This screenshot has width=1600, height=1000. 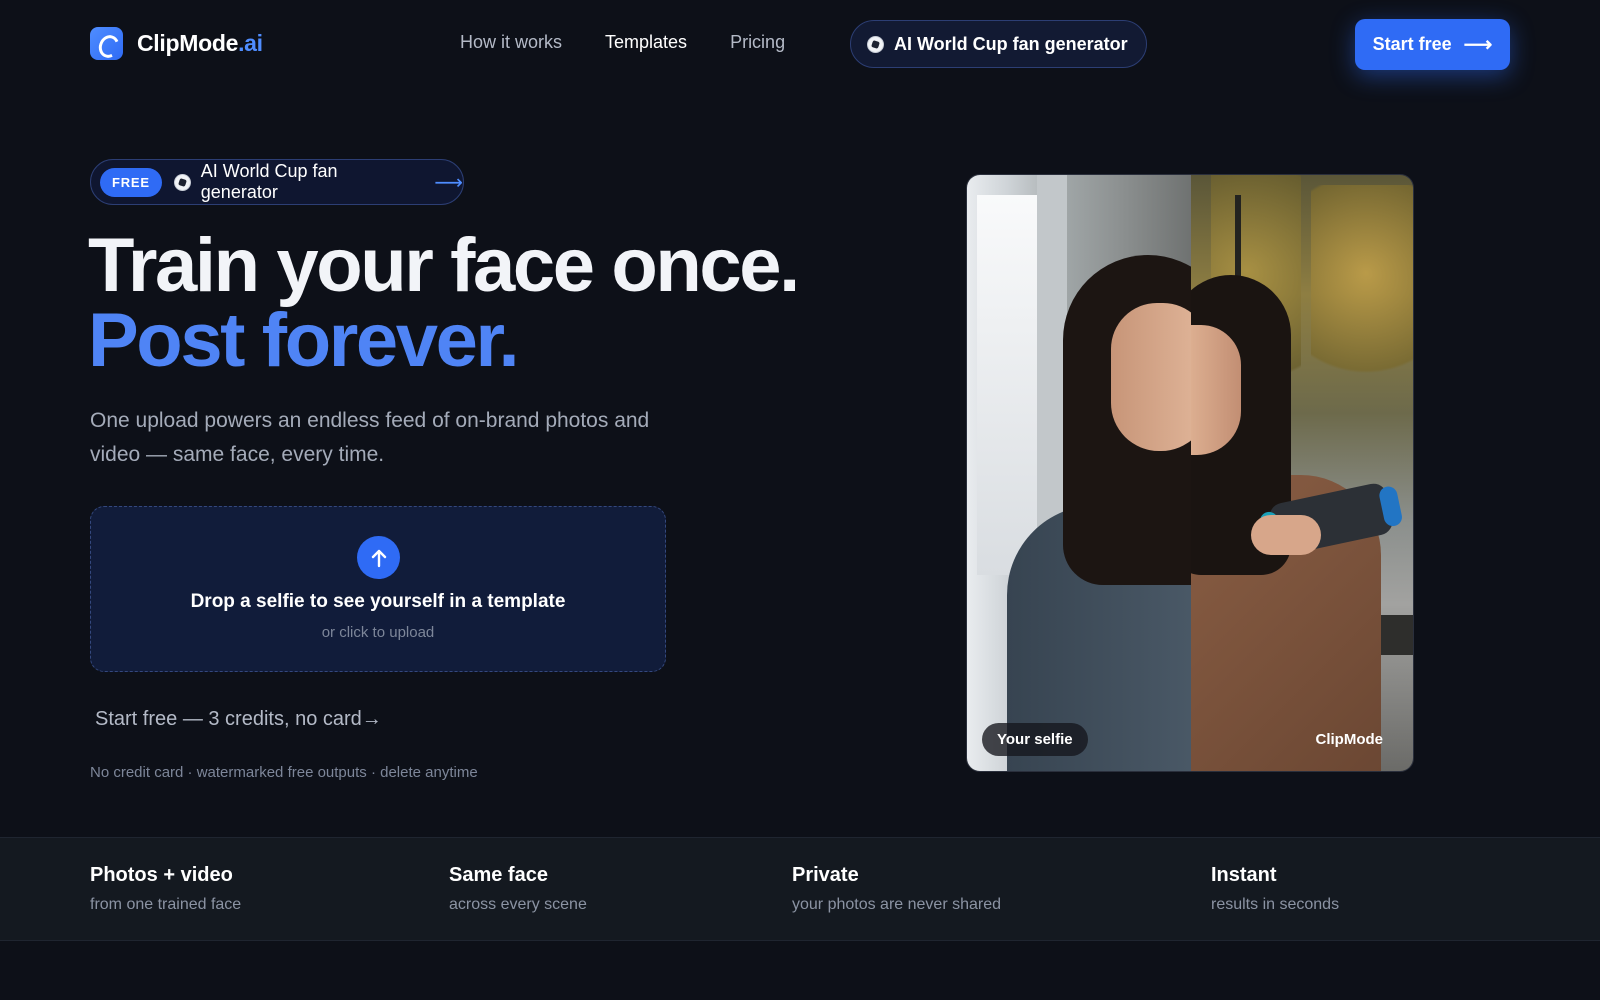 I want to click on feature-private: Private your photos are never shared, so click(x=896, y=889).